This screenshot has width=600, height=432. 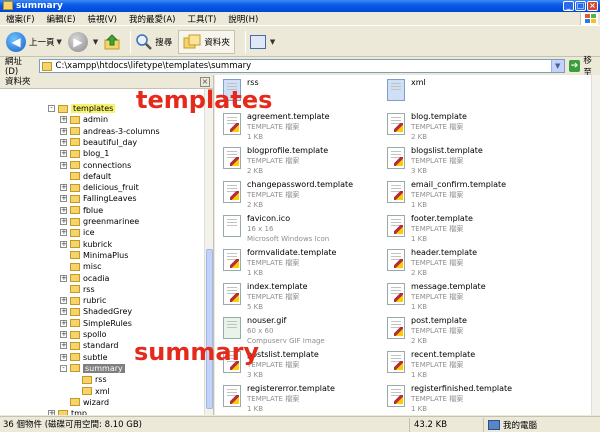 What do you see at coordinates (96, 311) in the screenshot?
I see `tree-item: + ShadedGrey` at bounding box center [96, 311].